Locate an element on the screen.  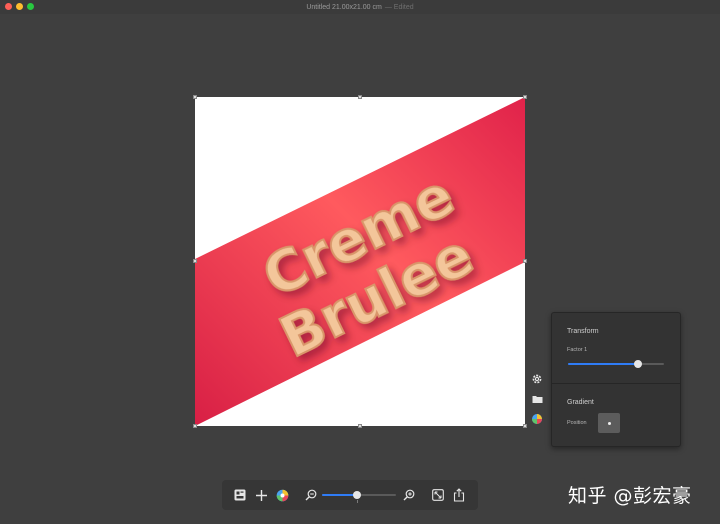
zoom-slider-knob is located at coordinates (356, 495).